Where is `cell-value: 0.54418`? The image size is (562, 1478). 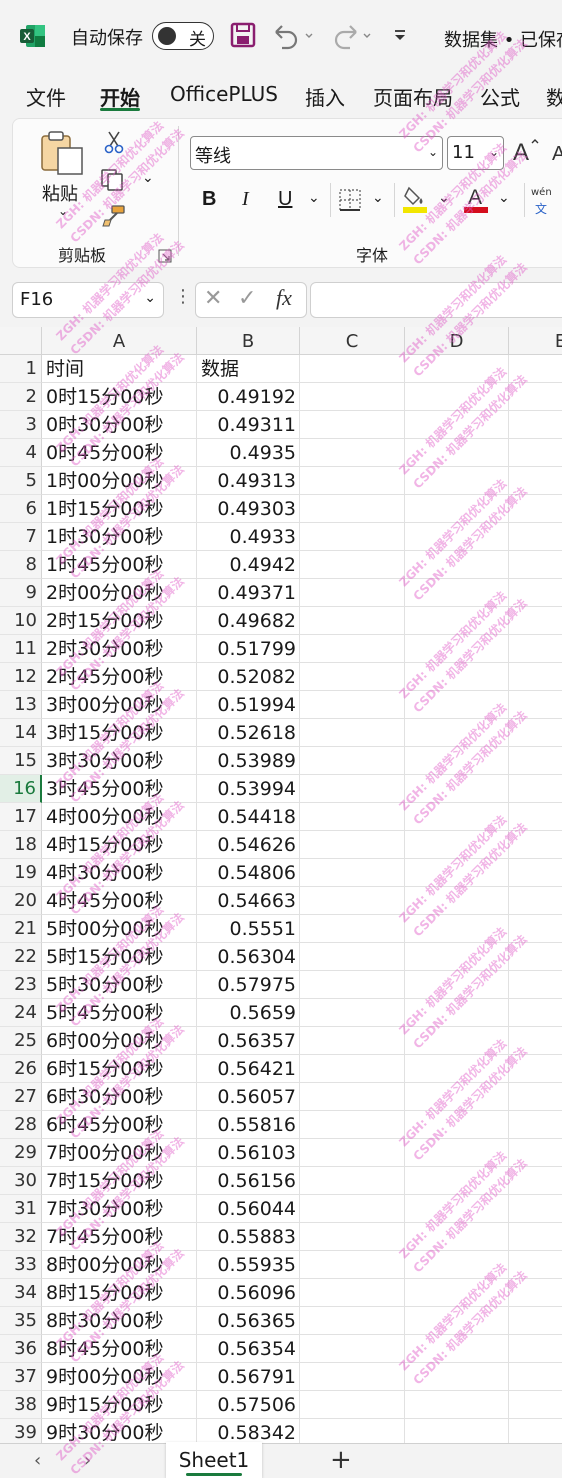
cell-value: 0.54418 is located at coordinates (248, 817).